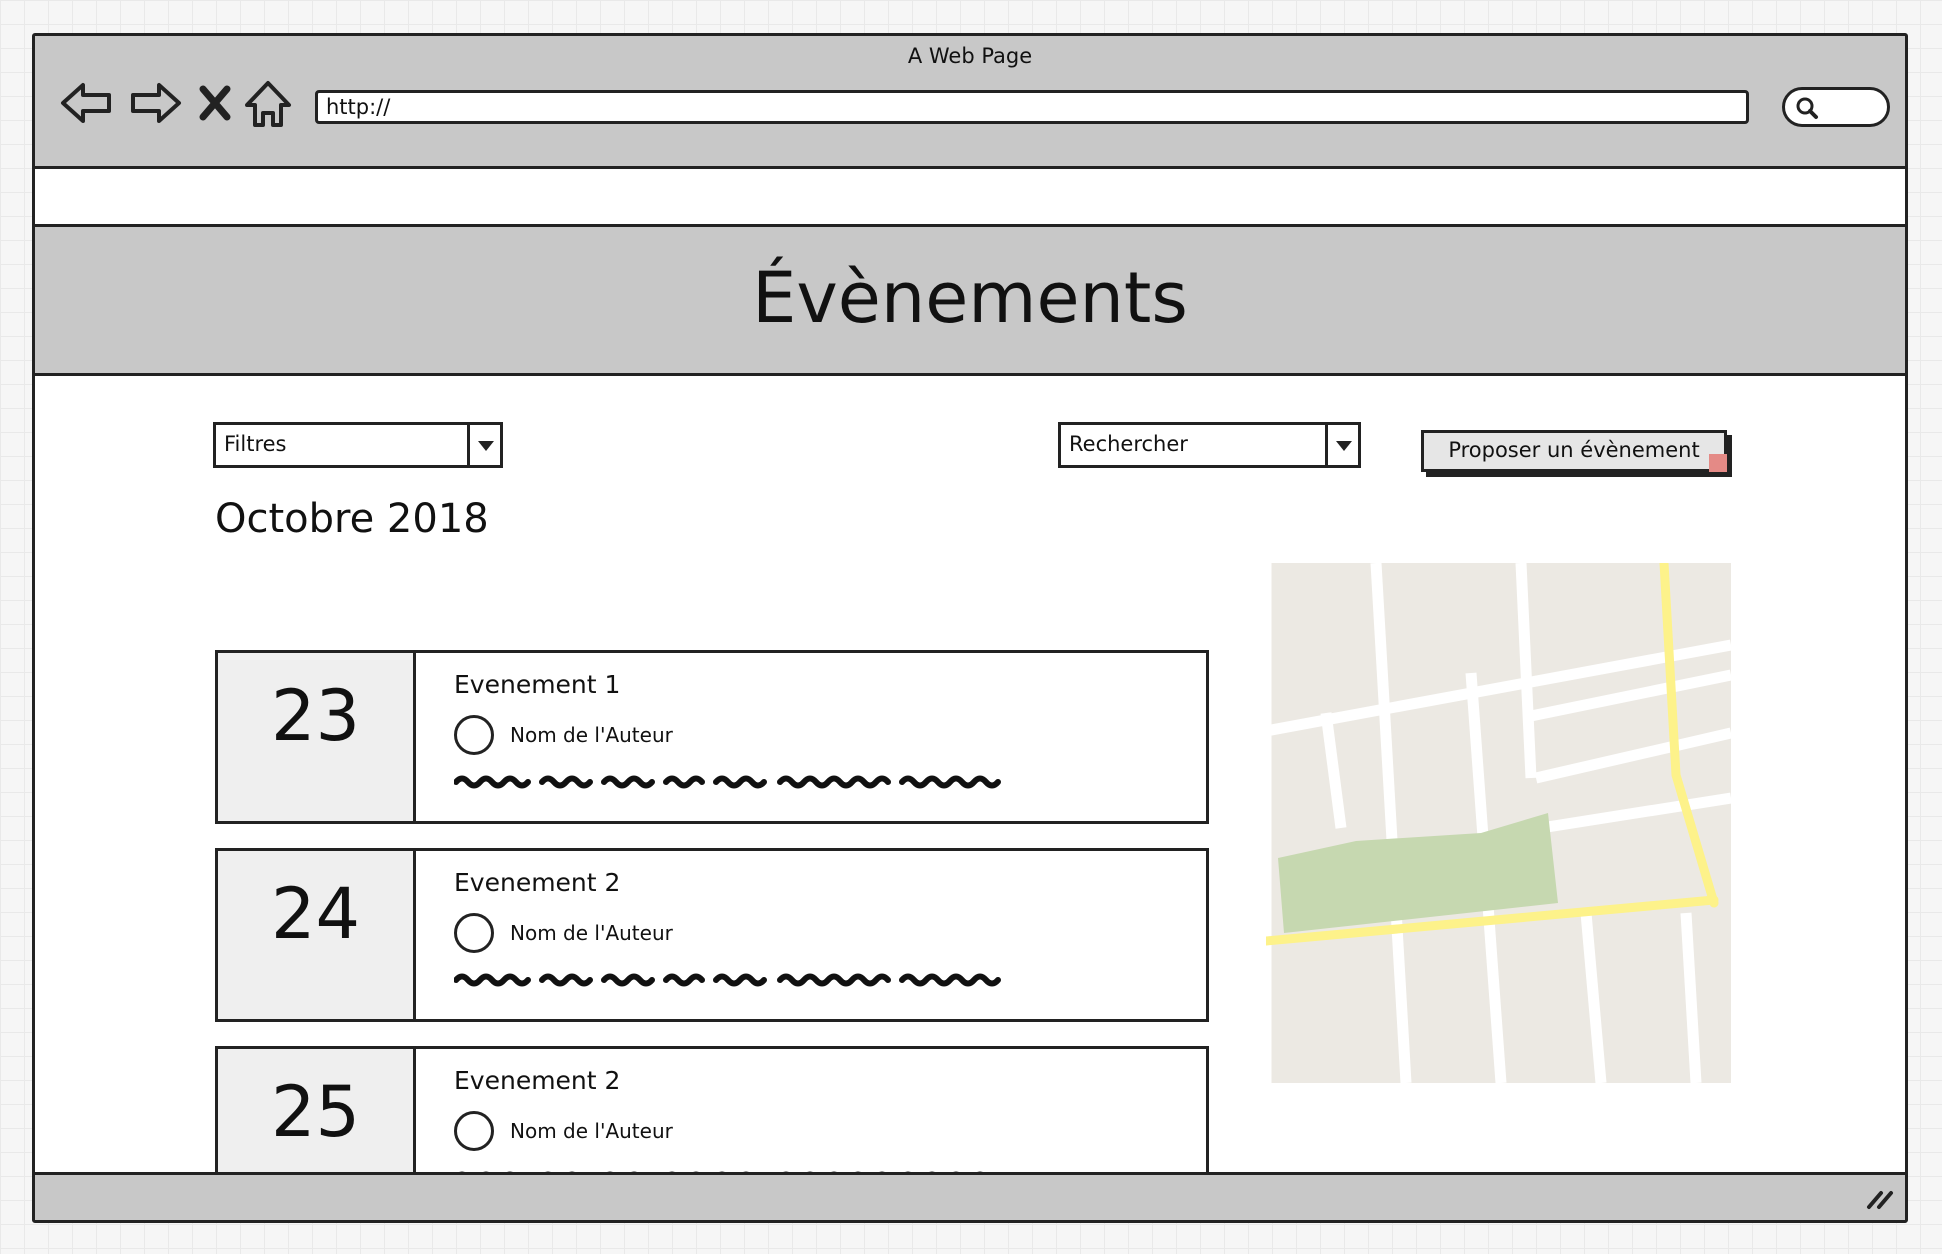  Describe the element at coordinates (268, 103) in the screenshot. I see `home-icon` at that location.